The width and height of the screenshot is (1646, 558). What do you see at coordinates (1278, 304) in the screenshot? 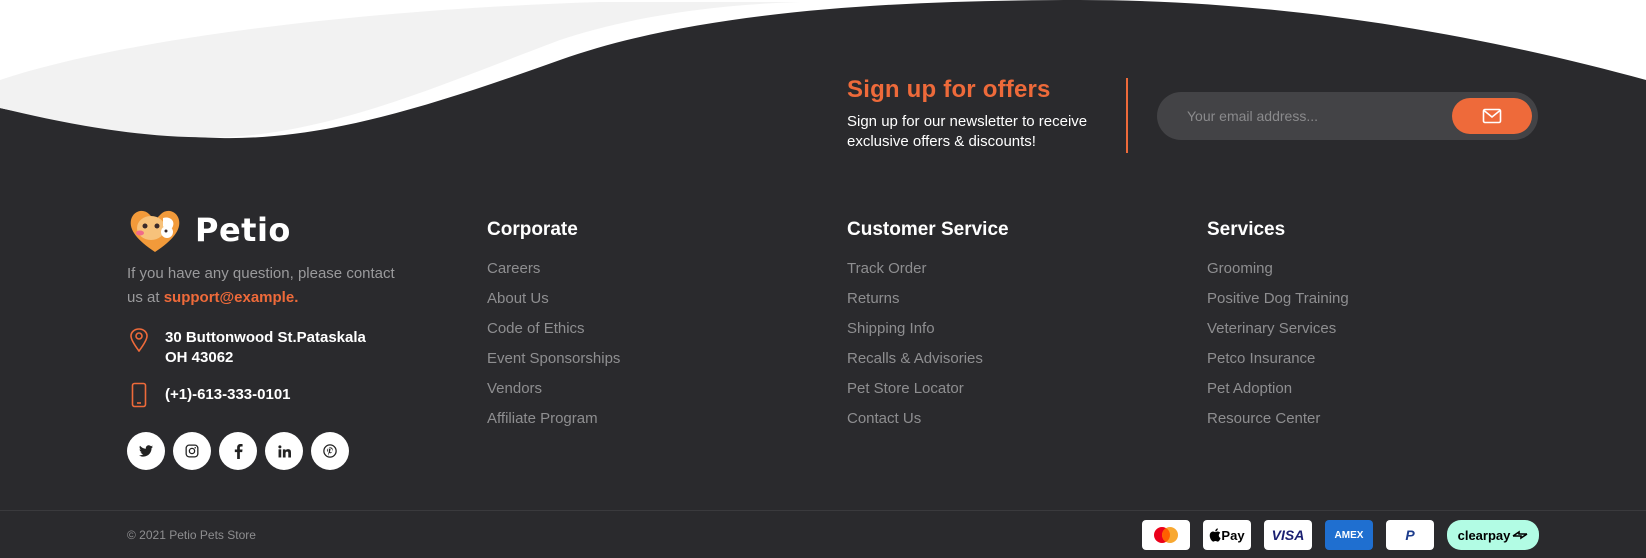
I see `link-positive-dog-training: Positive Dog Training` at bounding box center [1278, 304].